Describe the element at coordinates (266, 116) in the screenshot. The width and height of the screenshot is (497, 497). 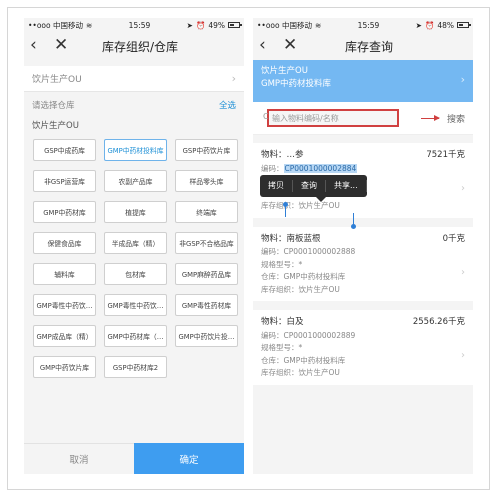
I see `search-prefix: C` at that location.